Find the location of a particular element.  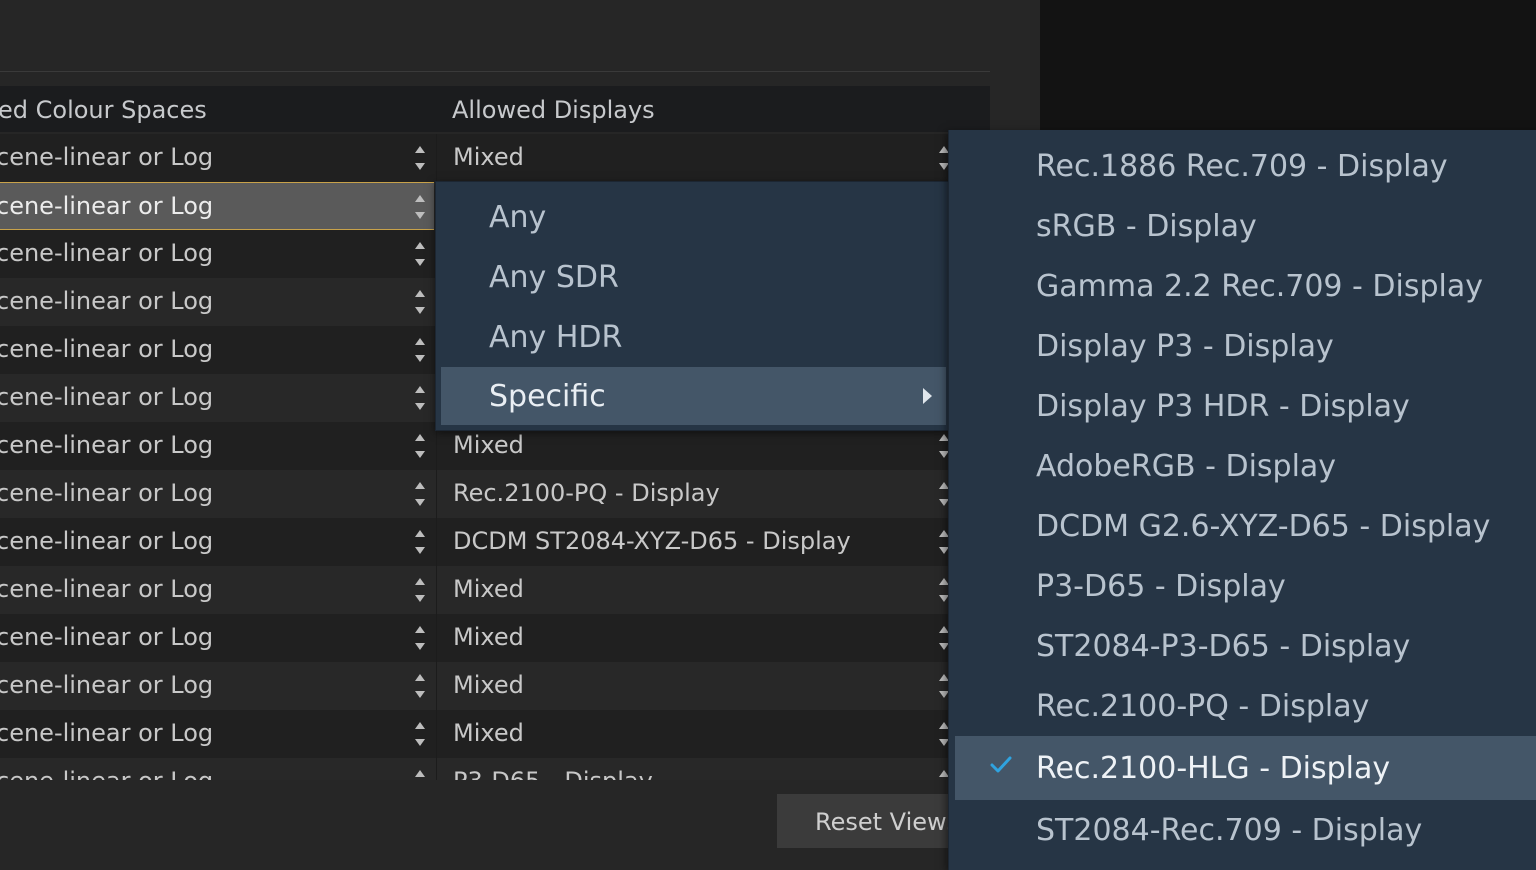

display-dropdown: DCDM ST2084-XYZ-D65 - Display is located at coordinates (694, 542).